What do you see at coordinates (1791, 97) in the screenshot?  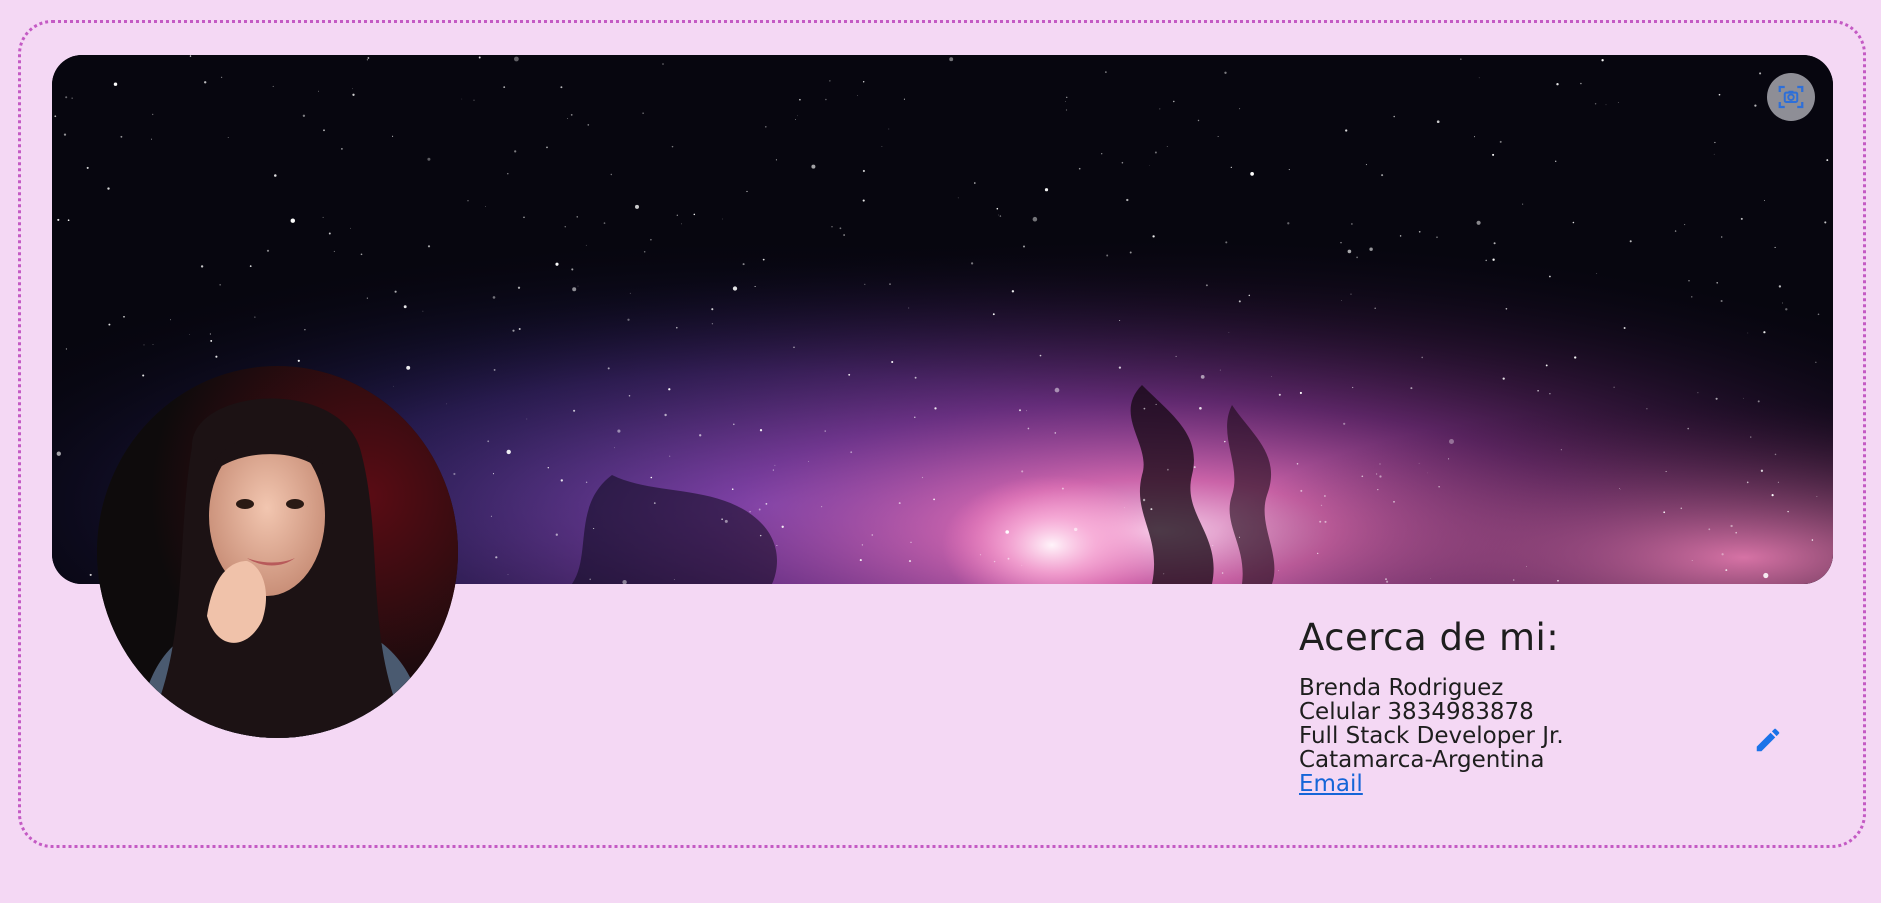 I see `change-banner-button` at bounding box center [1791, 97].